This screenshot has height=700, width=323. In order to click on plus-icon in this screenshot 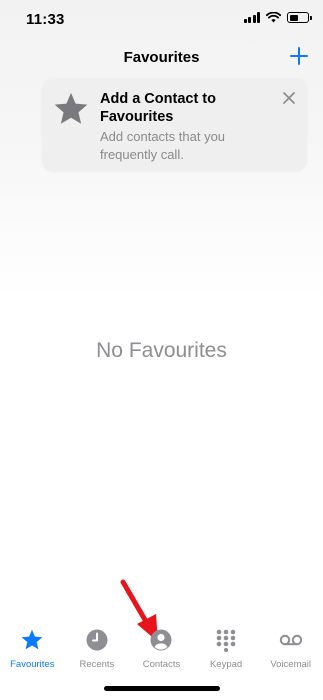, I will do `click(299, 56)`.